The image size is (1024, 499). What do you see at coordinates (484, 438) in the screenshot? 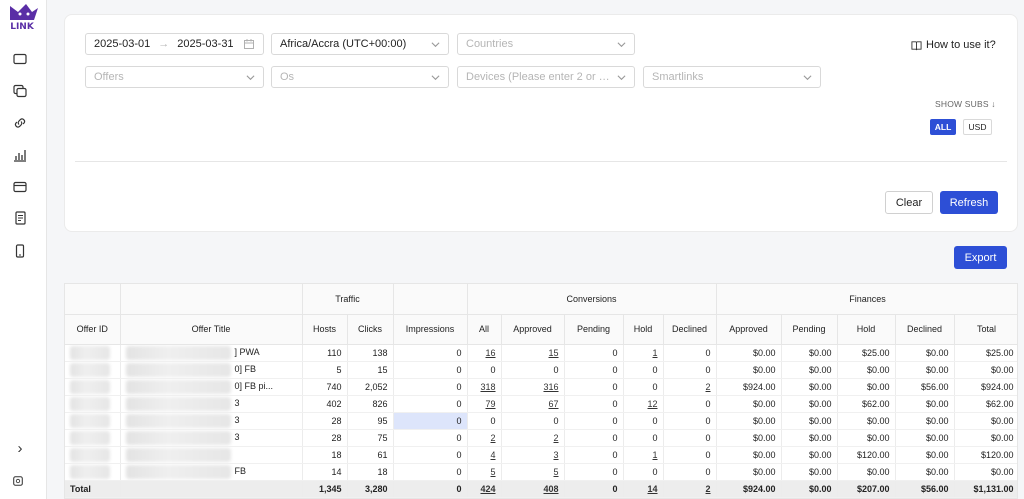
I see `cell-all: 2` at bounding box center [484, 438].